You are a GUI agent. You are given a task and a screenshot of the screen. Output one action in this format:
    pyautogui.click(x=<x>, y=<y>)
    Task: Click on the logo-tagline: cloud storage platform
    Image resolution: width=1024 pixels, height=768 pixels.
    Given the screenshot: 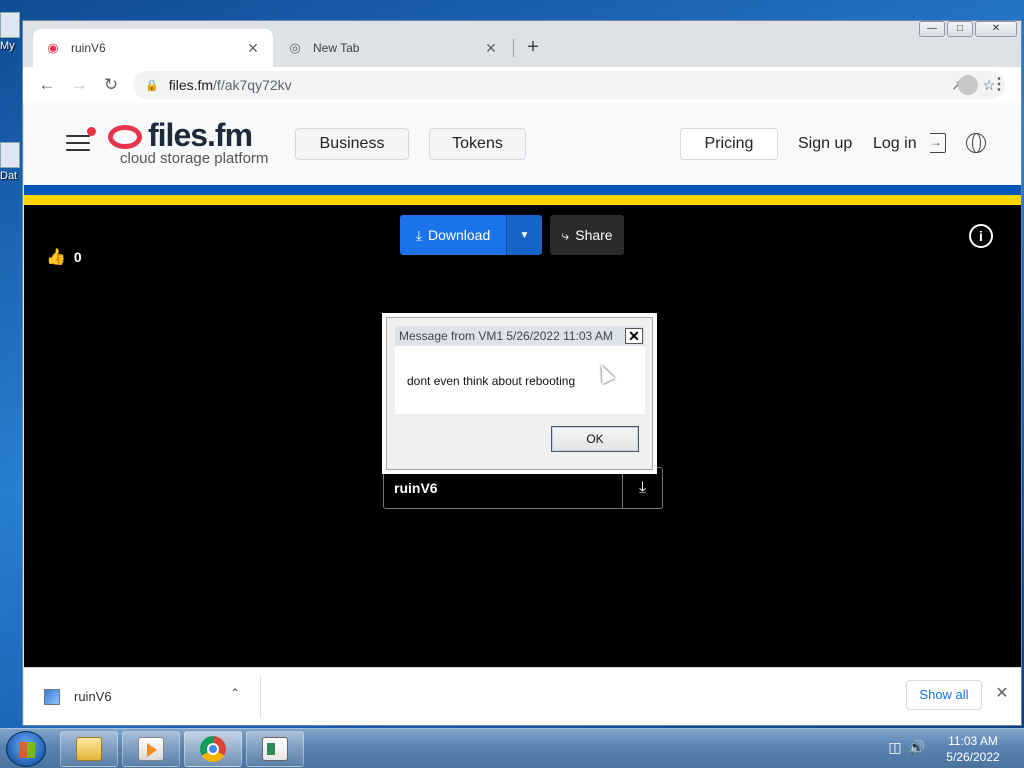 What is the action you would take?
    pyautogui.click(x=194, y=158)
    